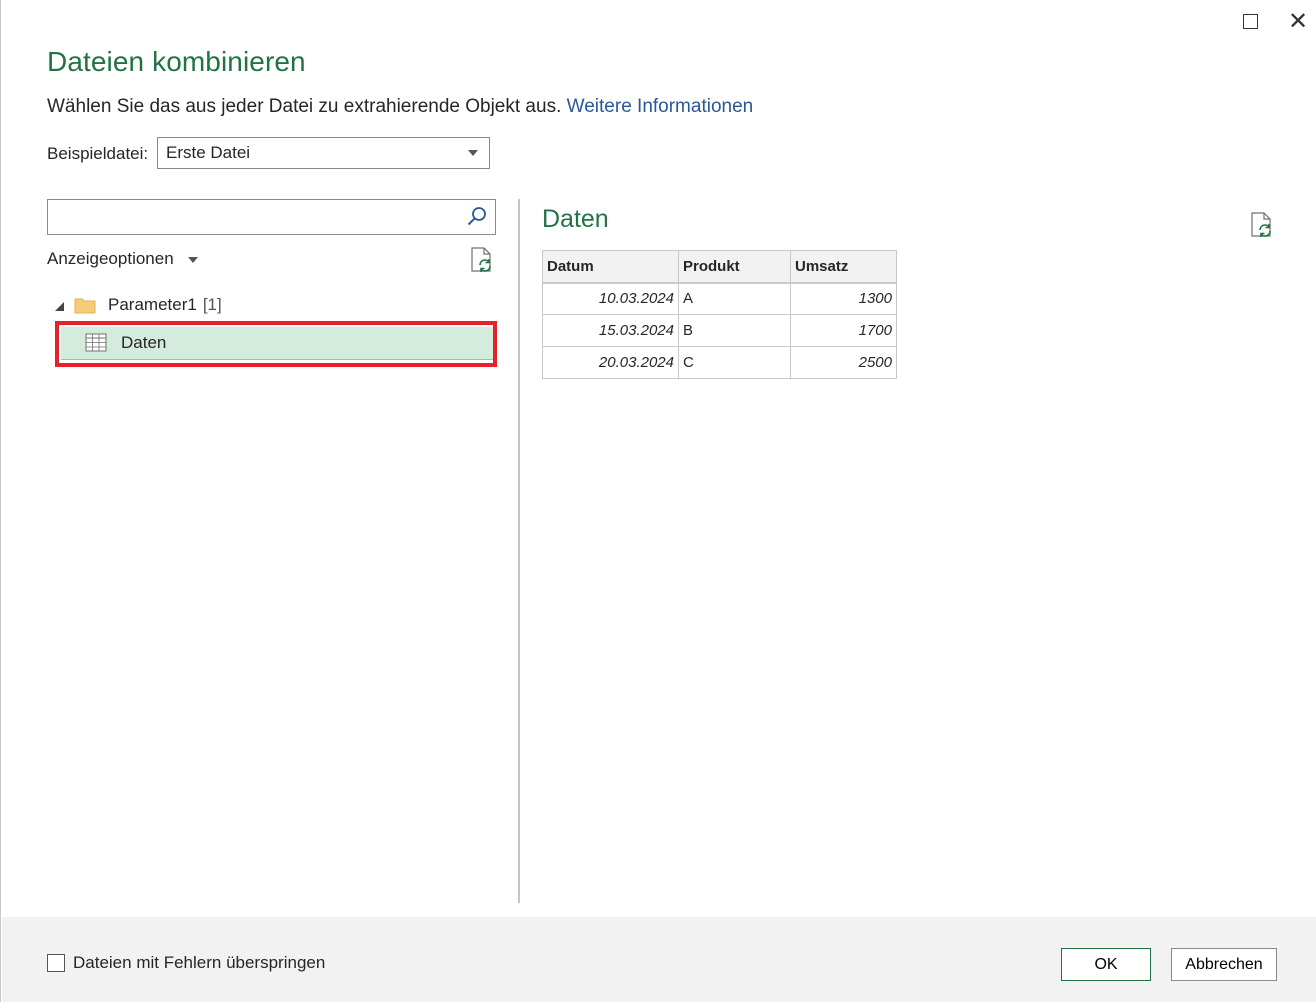 The image size is (1316, 1002). I want to click on more-info-link: Weitere Informationen, so click(660, 106).